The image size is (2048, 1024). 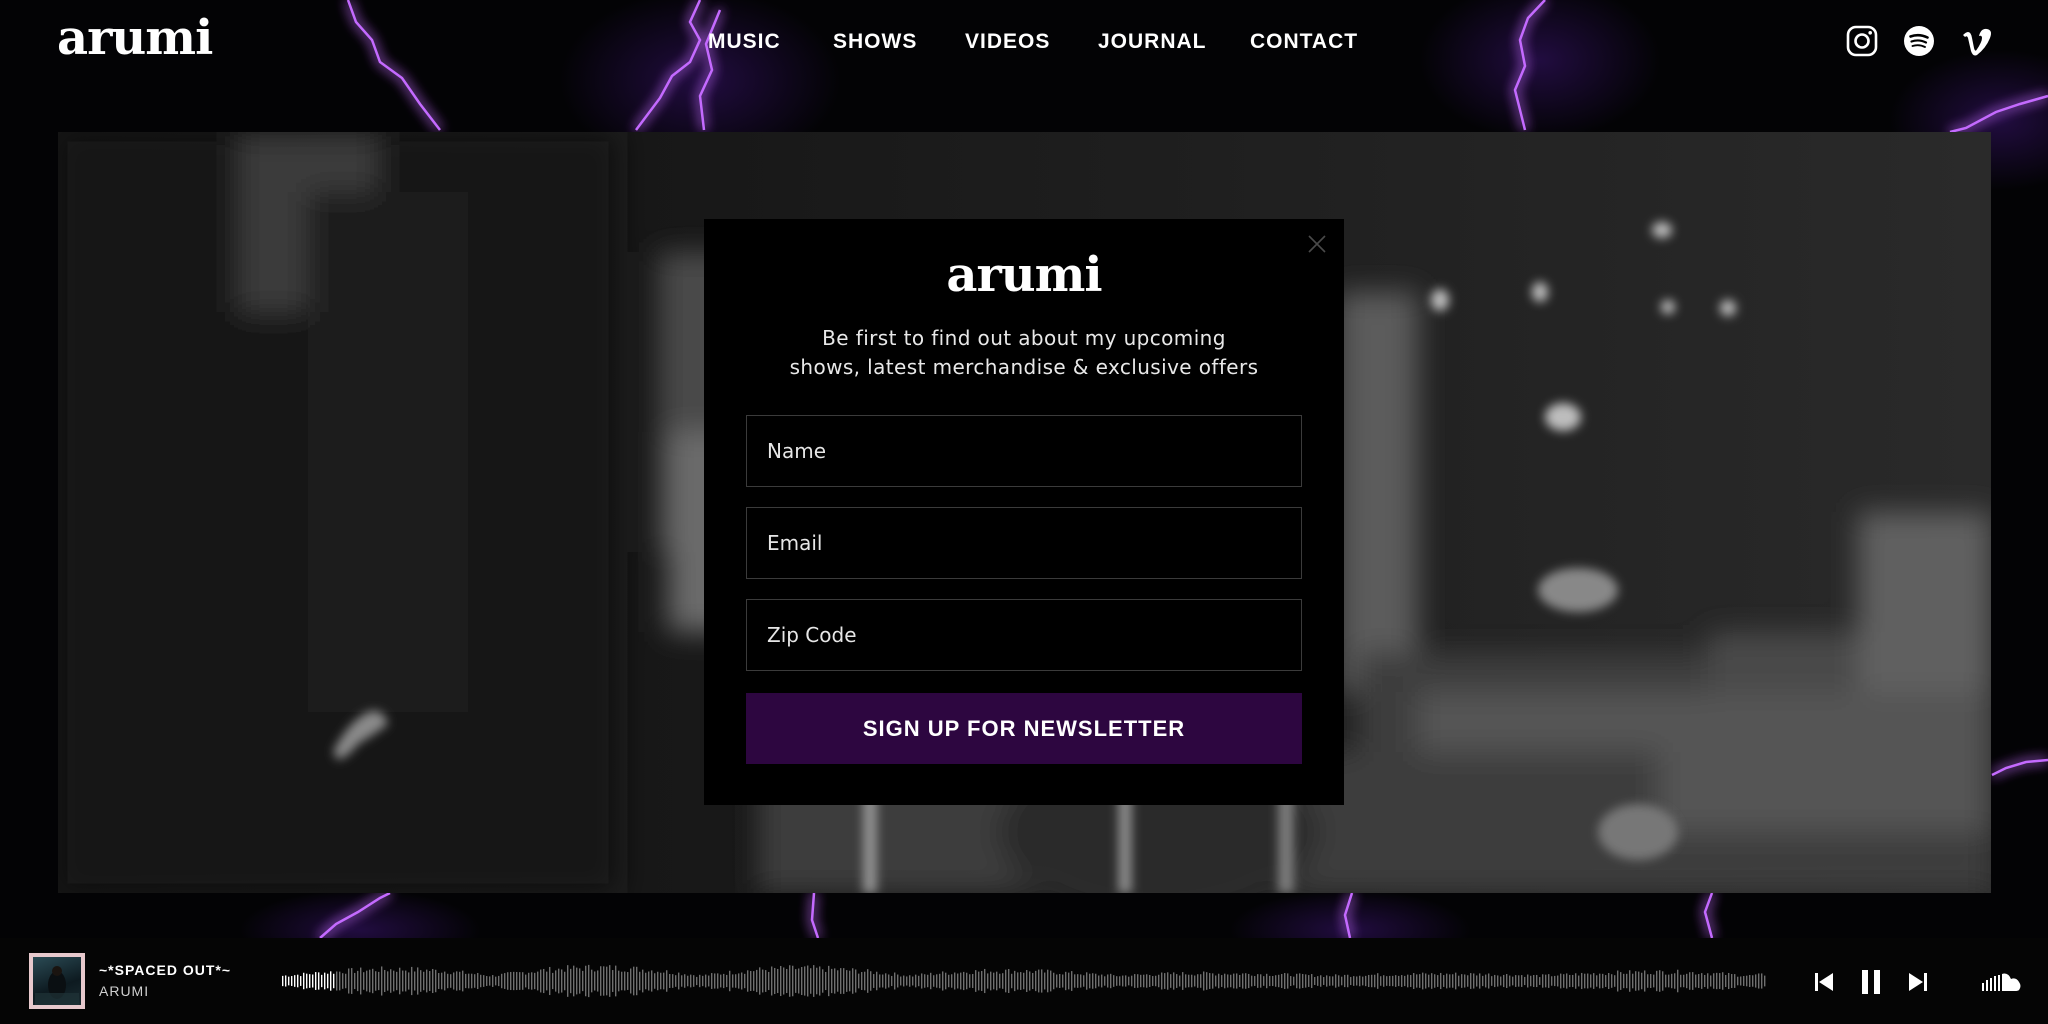 I want to click on waveform-seekbar, so click(x=1024, y=981).